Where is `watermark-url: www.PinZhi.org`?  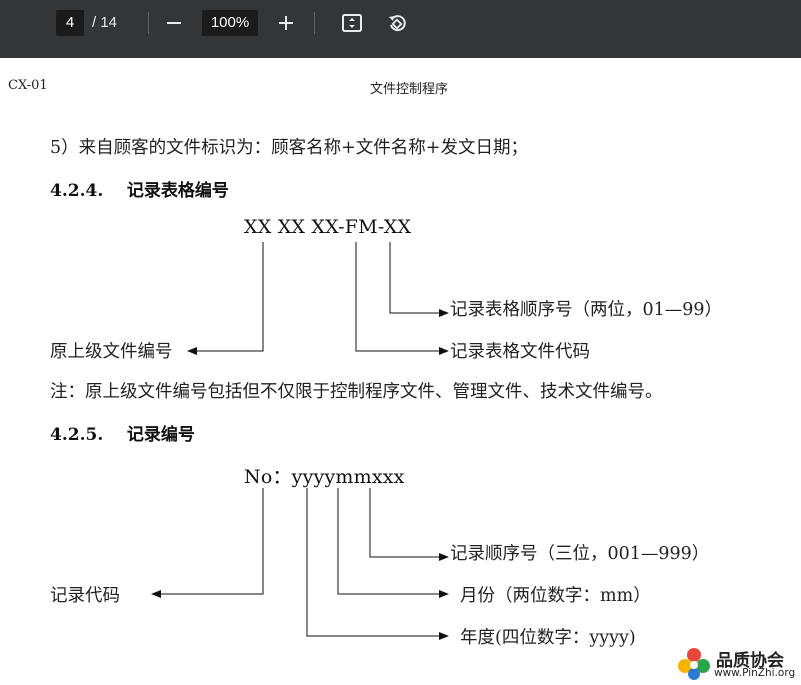 watermark-url: www.PinZhi.org is located at coordinates (755, 673).